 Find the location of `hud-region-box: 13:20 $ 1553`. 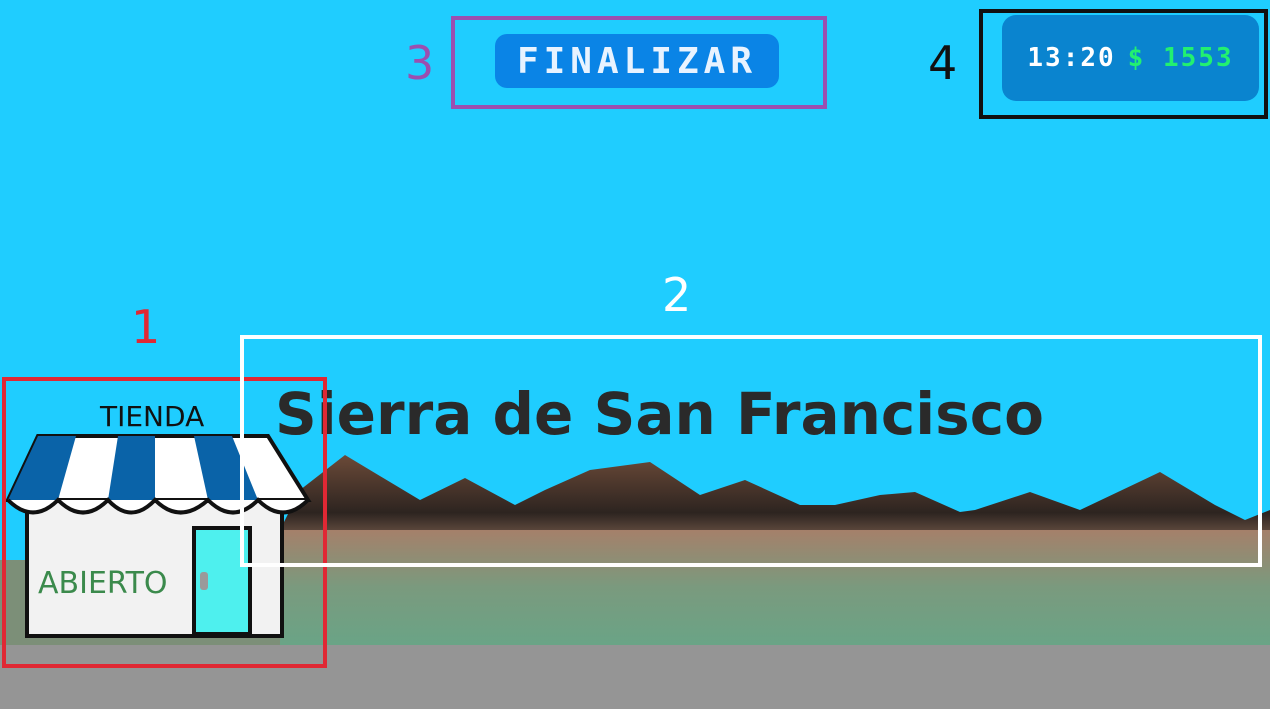

hud-region-box: 13:20 $ 1553 is located at coordinates (1123, 64).